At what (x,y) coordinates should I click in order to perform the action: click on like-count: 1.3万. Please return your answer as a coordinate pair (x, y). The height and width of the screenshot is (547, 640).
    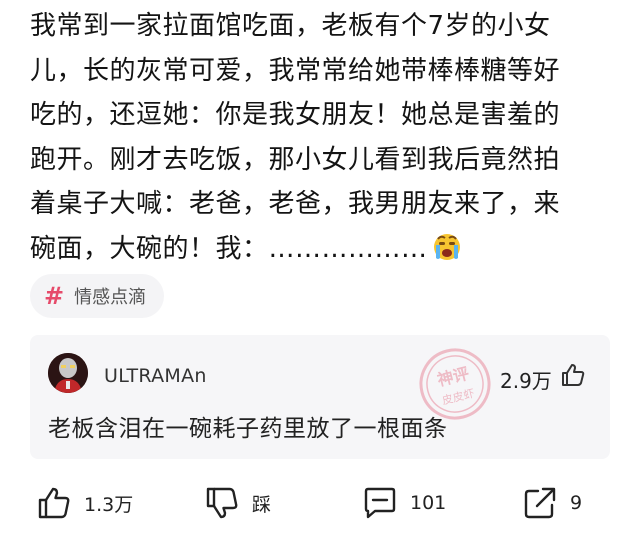
    Looking at the image, I should click on (109, 504).